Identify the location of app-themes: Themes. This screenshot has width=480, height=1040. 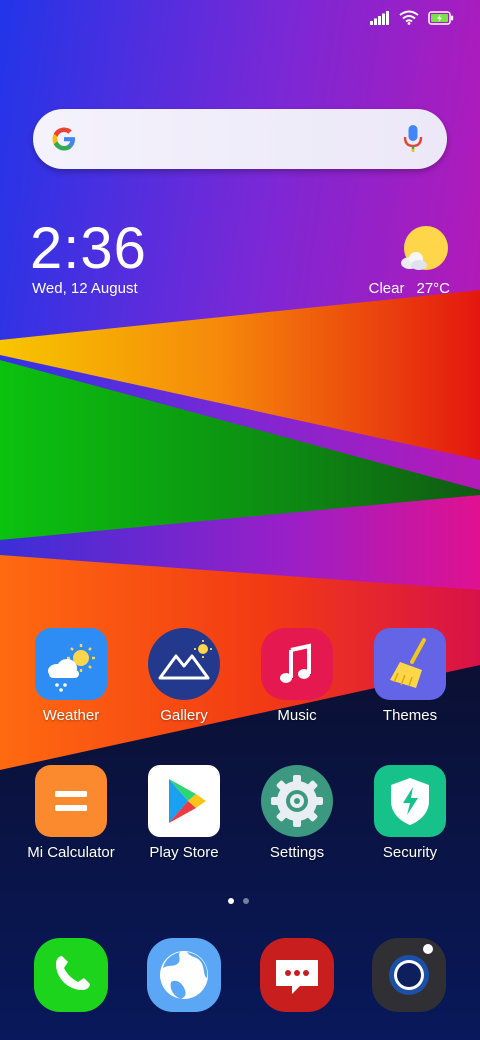
(410, 676).